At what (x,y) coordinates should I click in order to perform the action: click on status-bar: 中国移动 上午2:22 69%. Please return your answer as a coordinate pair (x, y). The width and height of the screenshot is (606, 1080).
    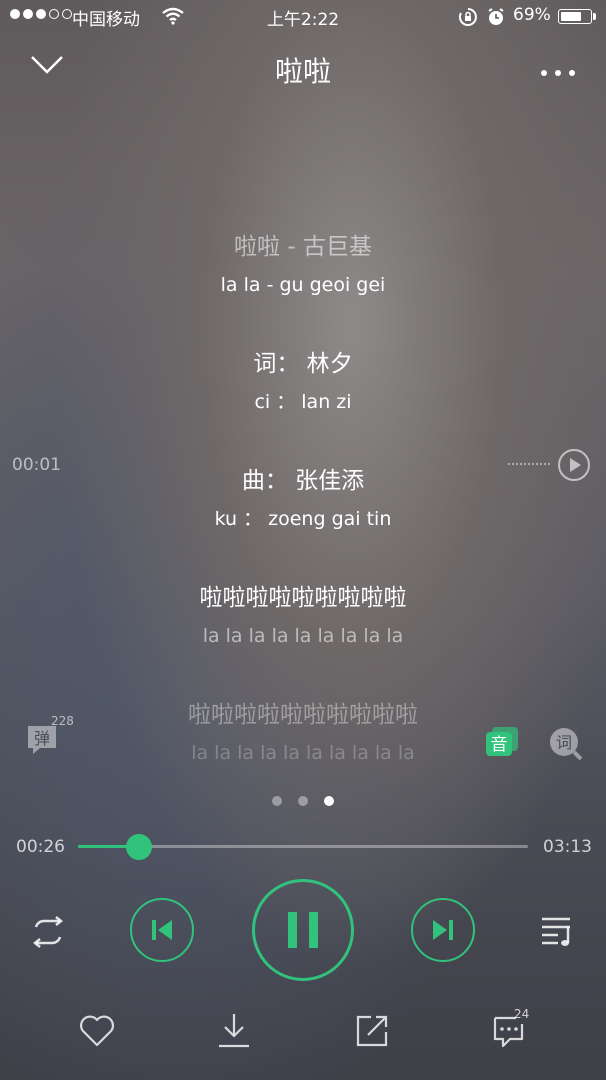
    Looking at the image, I should click on (303, 17).